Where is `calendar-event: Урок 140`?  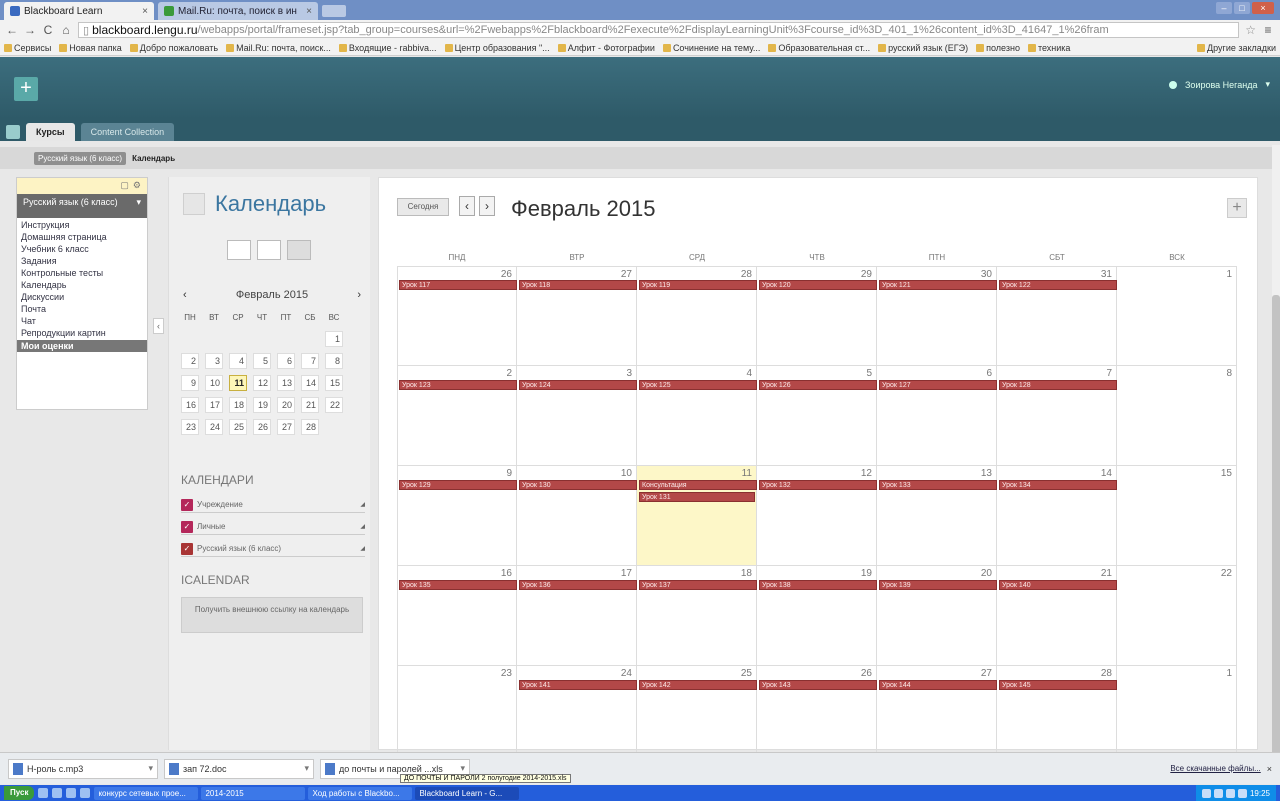
calendar-event: Урок 140 is located at coordinates (1058, 585).